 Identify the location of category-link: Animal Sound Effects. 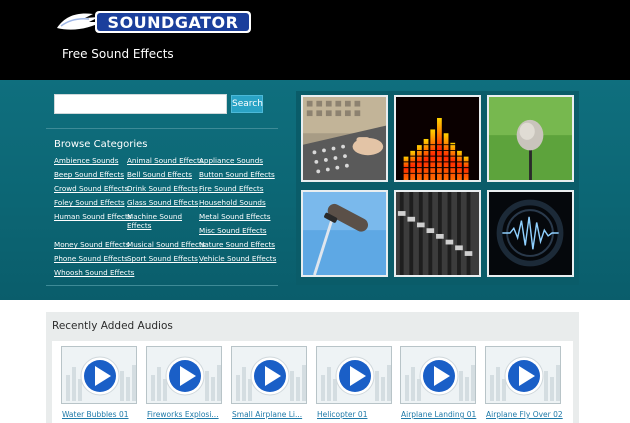
(165, 160).